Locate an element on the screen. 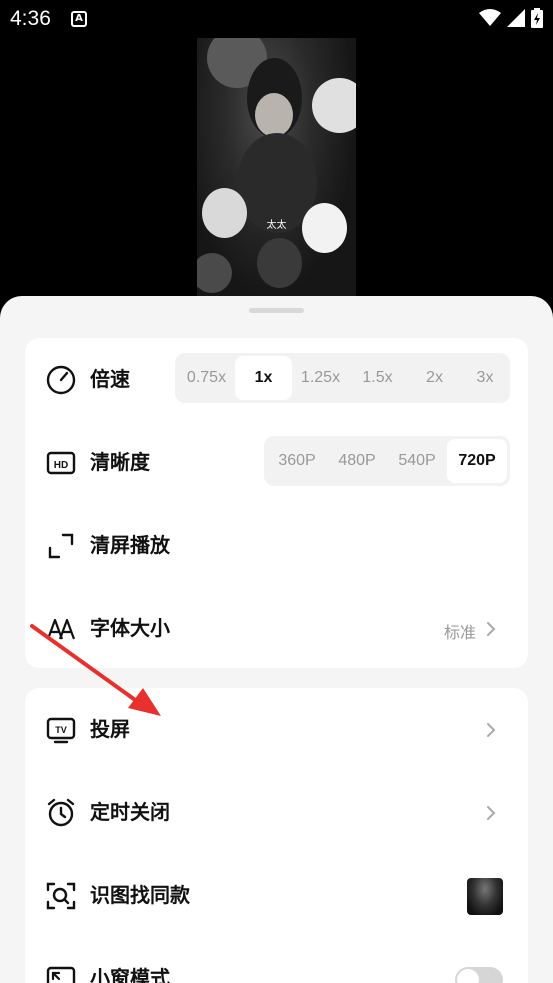 This screenshot has width=553, height=983. notification-a-icon: A is located at coordinates (79, 19).